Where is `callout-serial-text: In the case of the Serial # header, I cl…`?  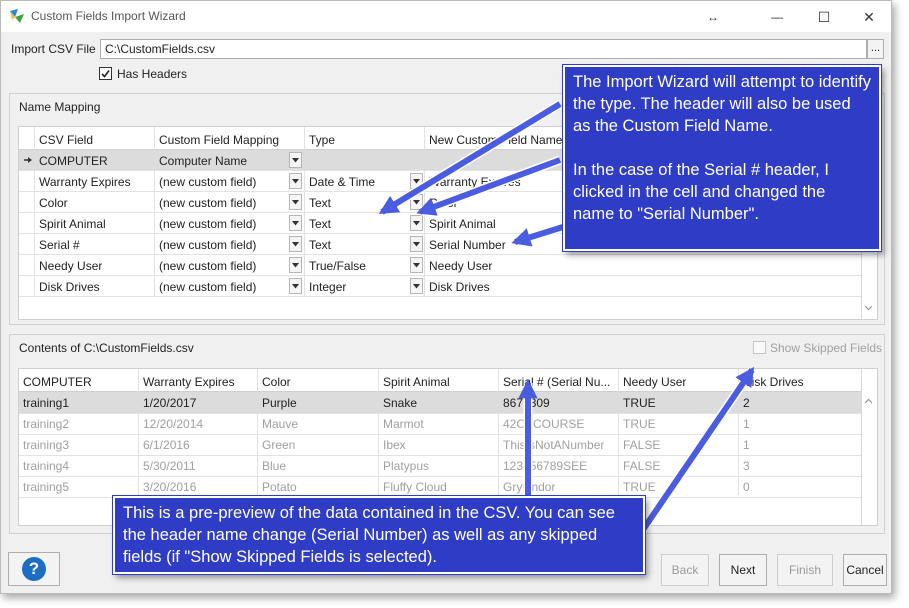
callout-serial-text: In the case of the Serial # header, I cl… is located at coordinates (701, 192).